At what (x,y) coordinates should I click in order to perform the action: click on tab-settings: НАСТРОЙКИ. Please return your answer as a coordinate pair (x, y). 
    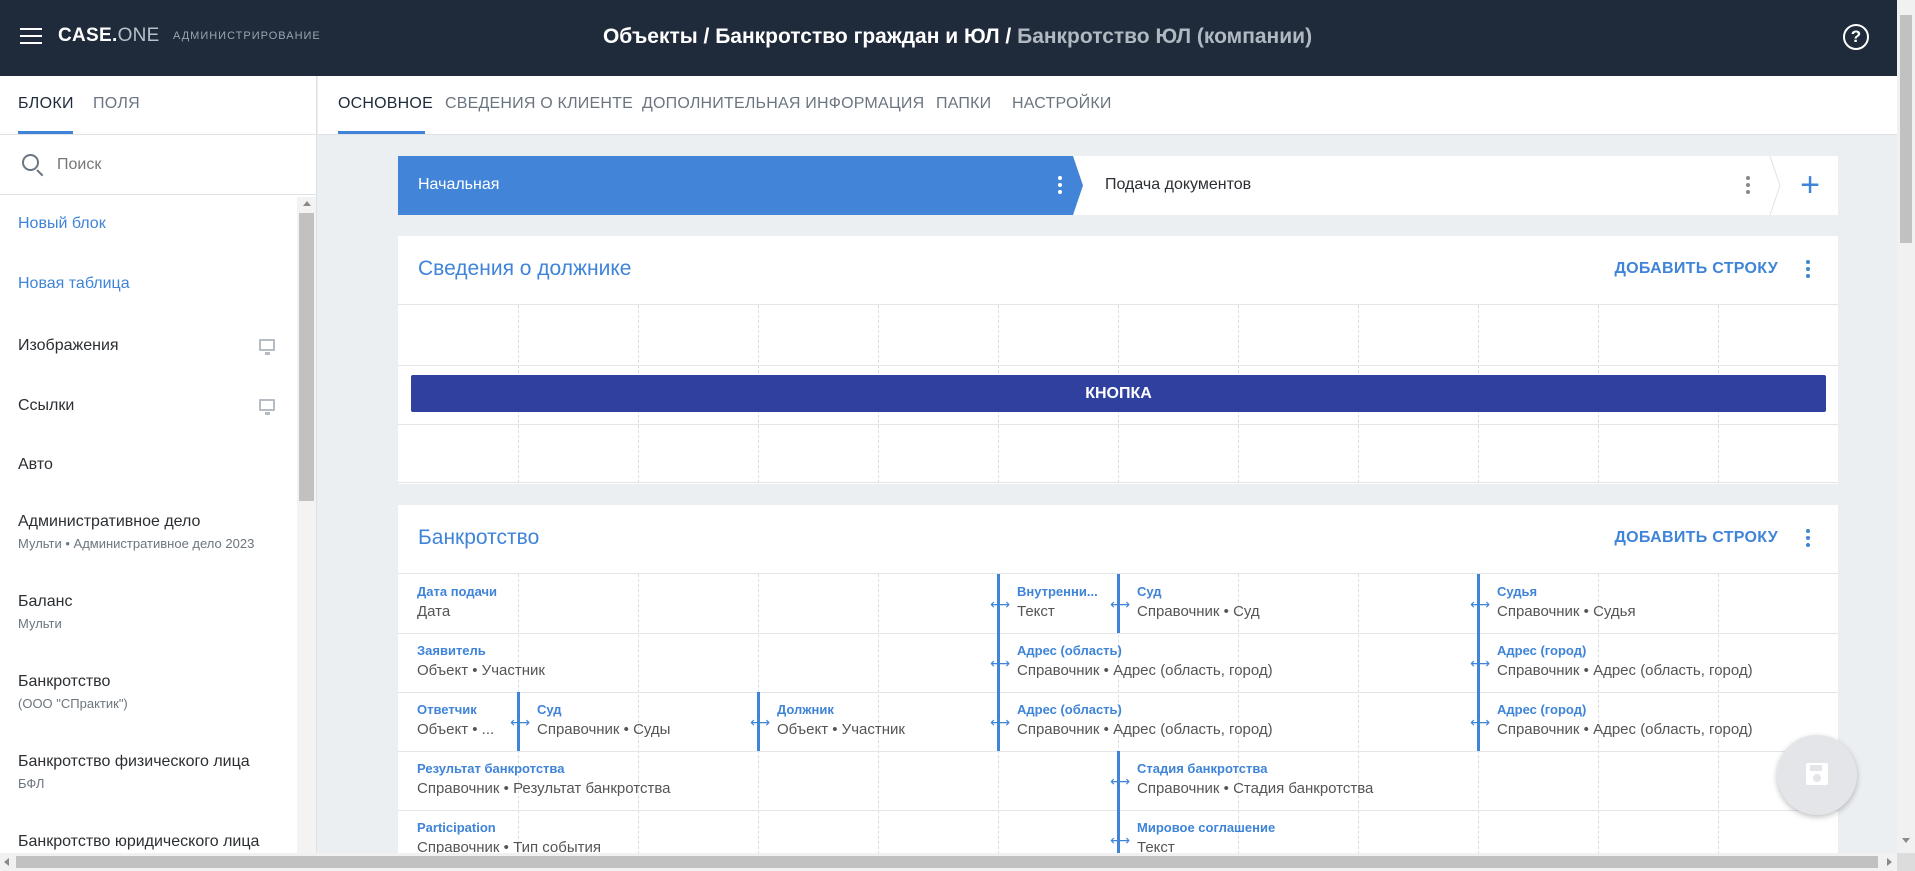
    Looking at the image, I should click on (1062, 104).